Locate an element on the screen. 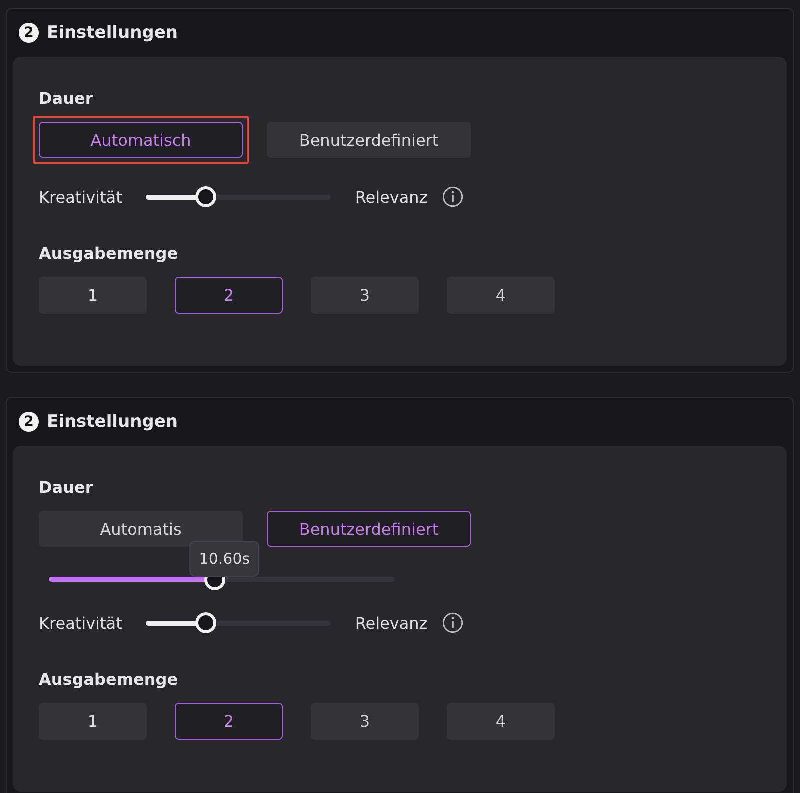  duration-option: Automatis is located at coordinates (141, 529).